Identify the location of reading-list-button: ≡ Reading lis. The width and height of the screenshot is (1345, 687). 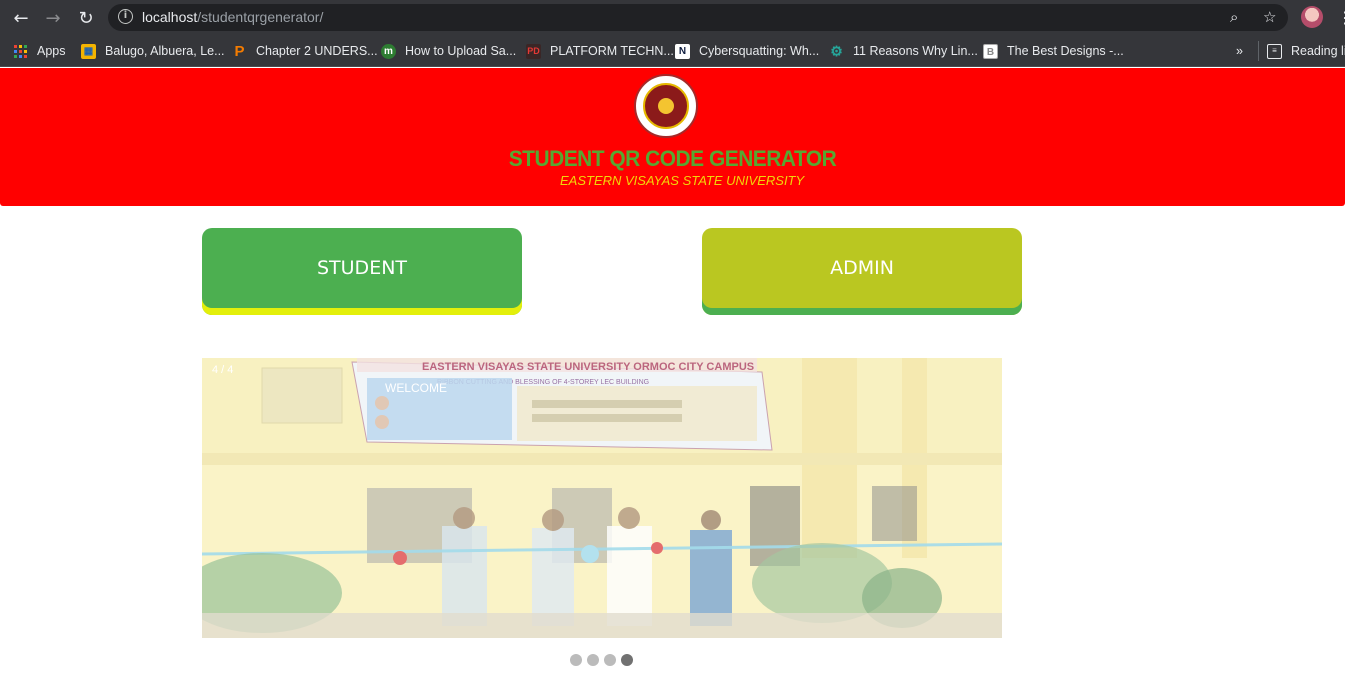
(1301, 51).